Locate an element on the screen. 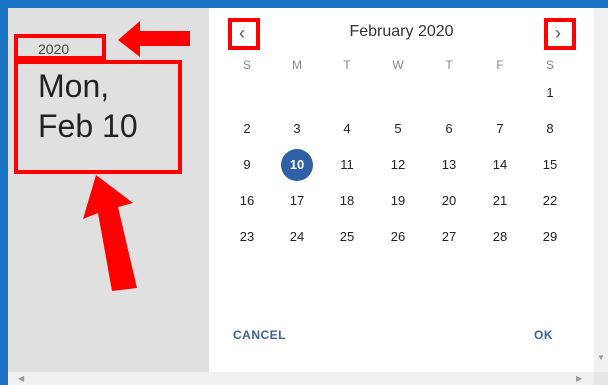  annotation-arrows is located at coordinates (136, 156).